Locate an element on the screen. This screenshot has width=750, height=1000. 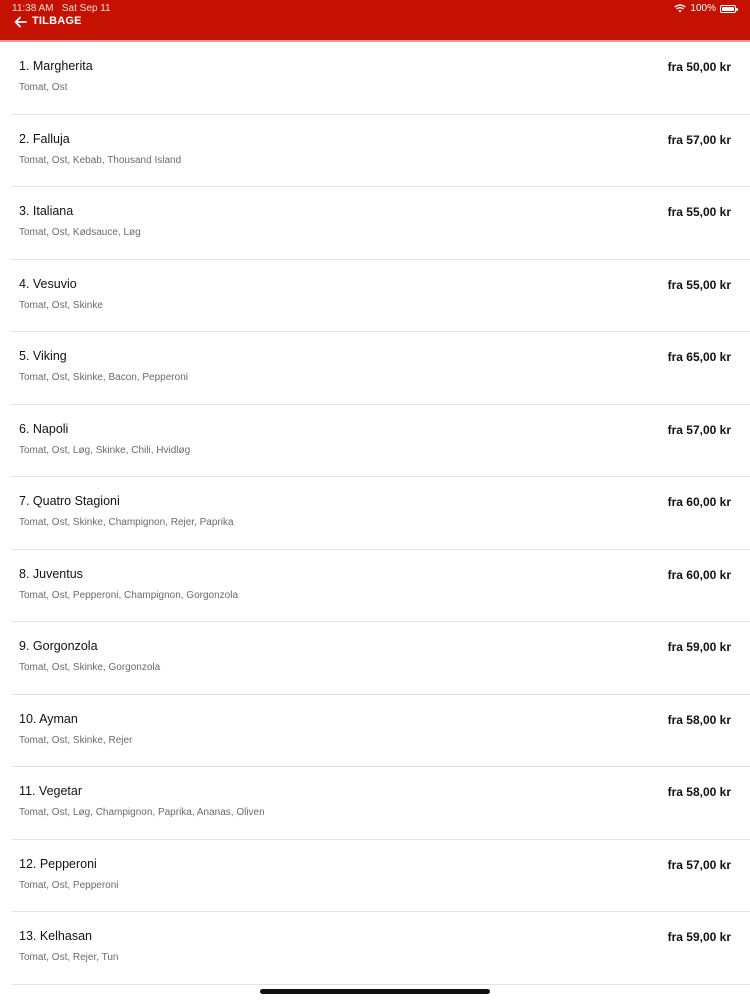
arrow-left-icon is located at coordinates (20, 21).